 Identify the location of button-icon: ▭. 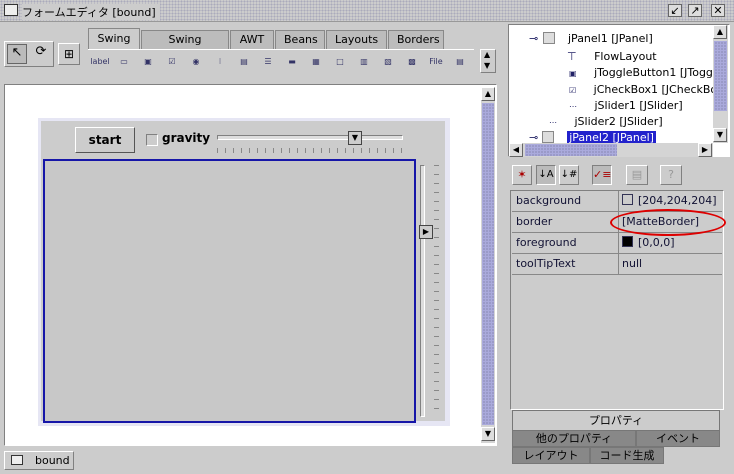
(124, 62).